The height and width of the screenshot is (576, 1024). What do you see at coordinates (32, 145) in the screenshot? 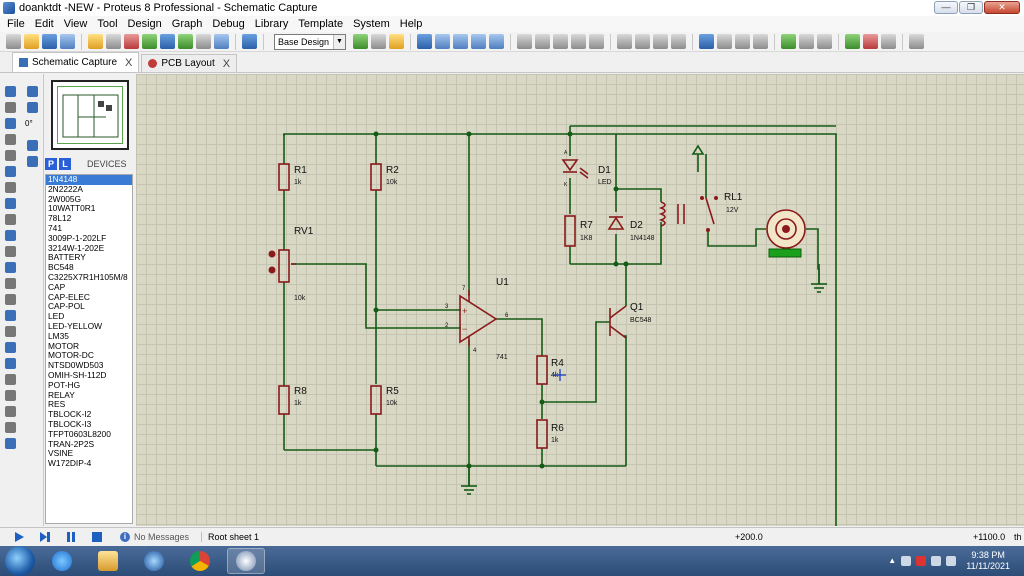
I see `flip-horizontal-icon` at bounding box center [32, 145].